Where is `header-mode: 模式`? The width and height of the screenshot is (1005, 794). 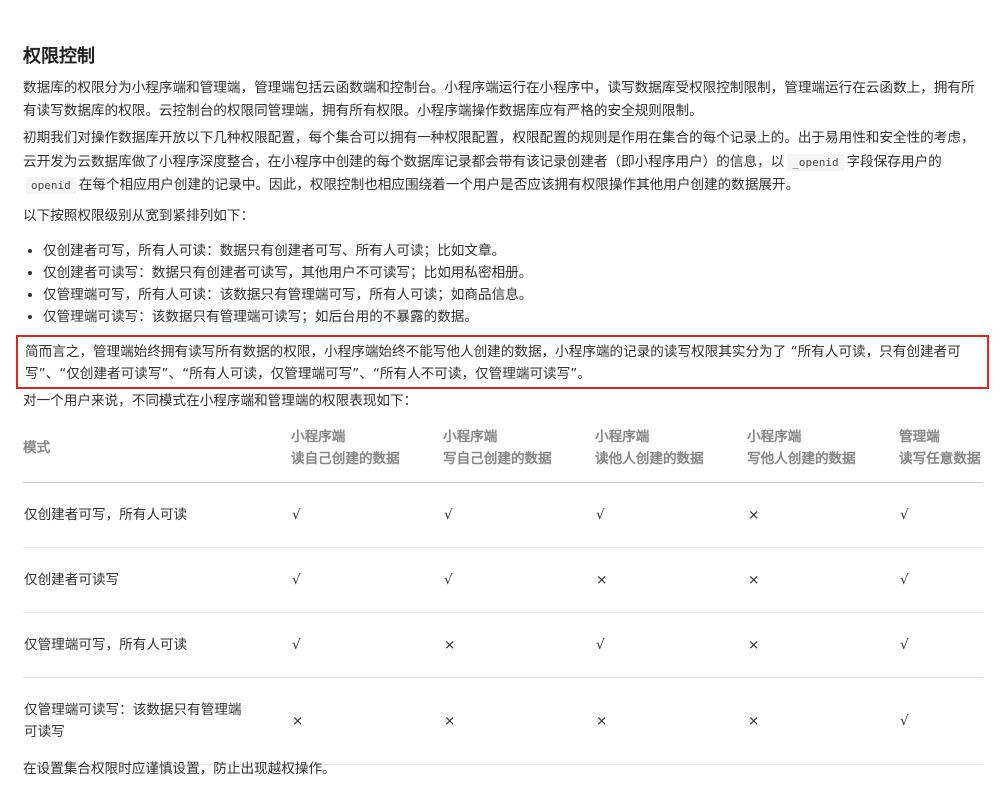 header-mode: 模式 is located at coordinates (157, 451).